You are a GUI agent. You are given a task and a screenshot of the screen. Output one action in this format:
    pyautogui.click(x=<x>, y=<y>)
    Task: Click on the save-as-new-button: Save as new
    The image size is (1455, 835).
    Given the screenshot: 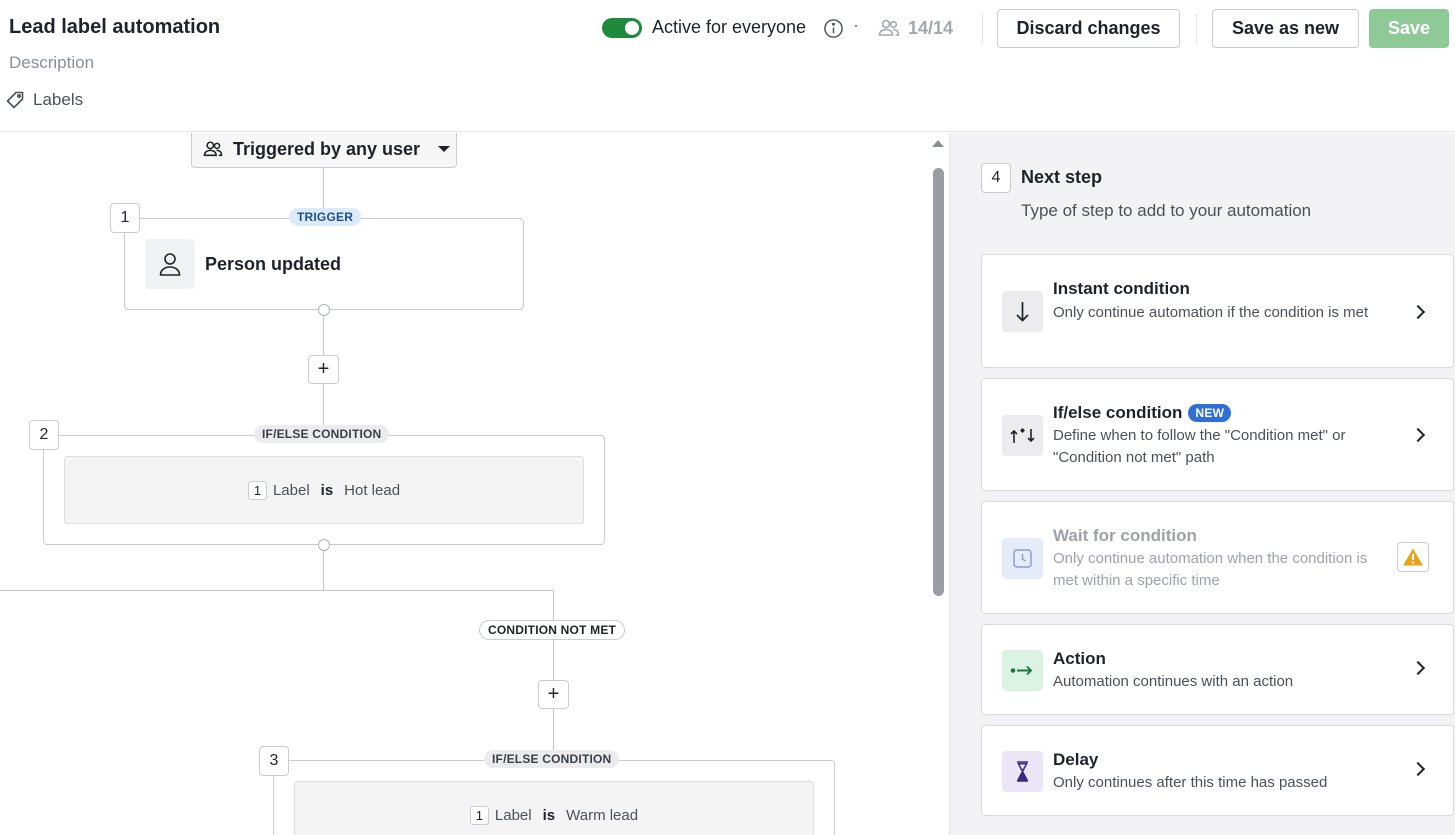 What is the action you would take?
    pyautogui.click(x=1285, y=28)
    